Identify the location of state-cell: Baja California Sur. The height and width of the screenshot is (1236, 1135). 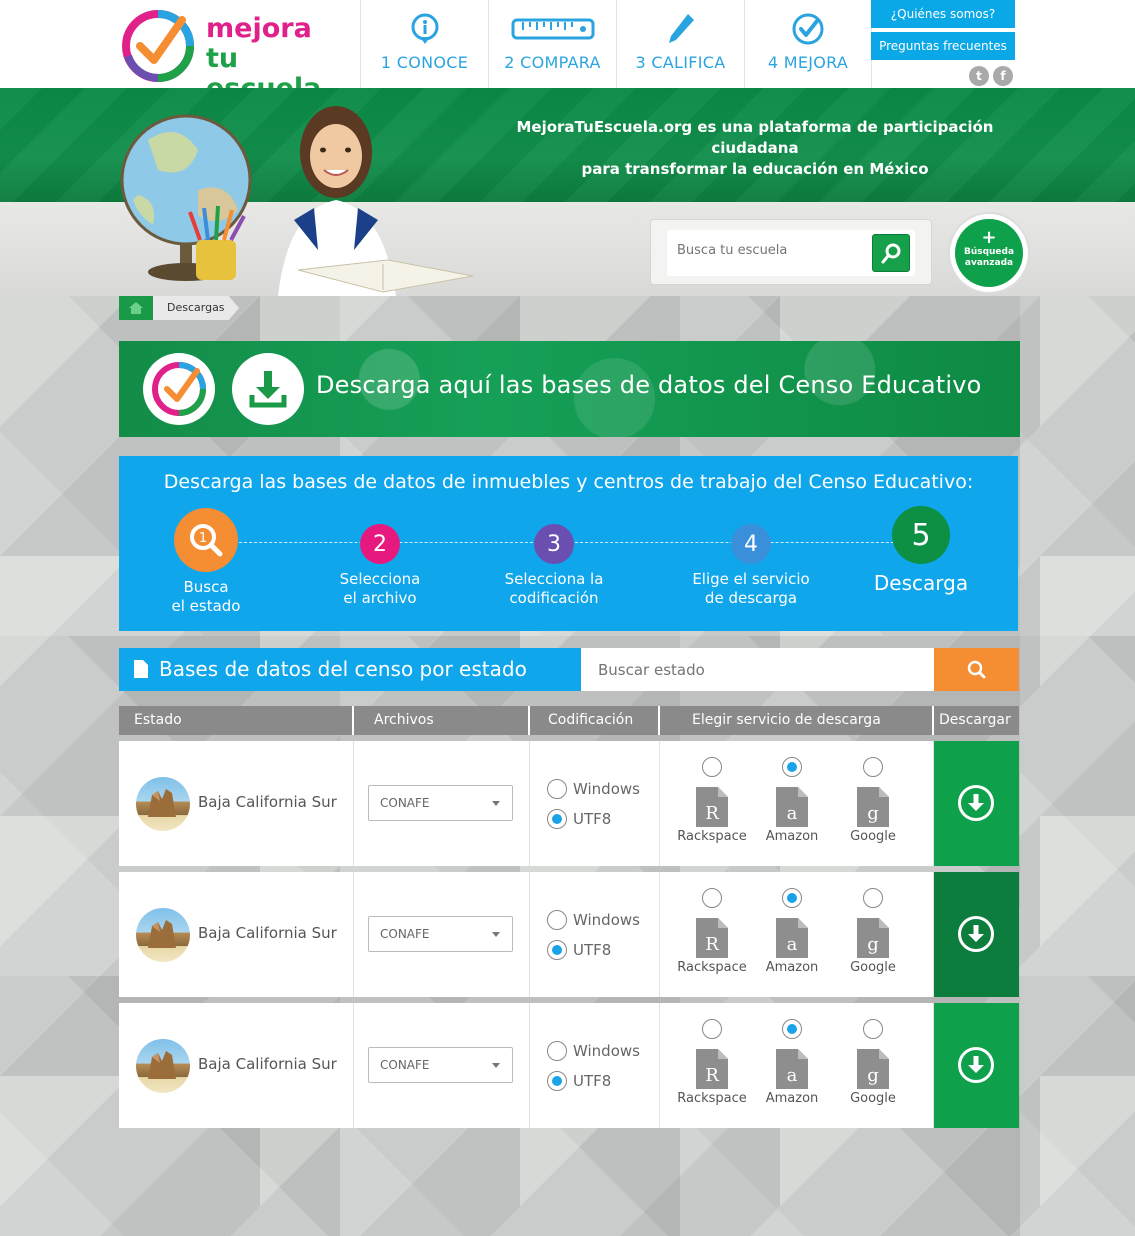
(236, 803).